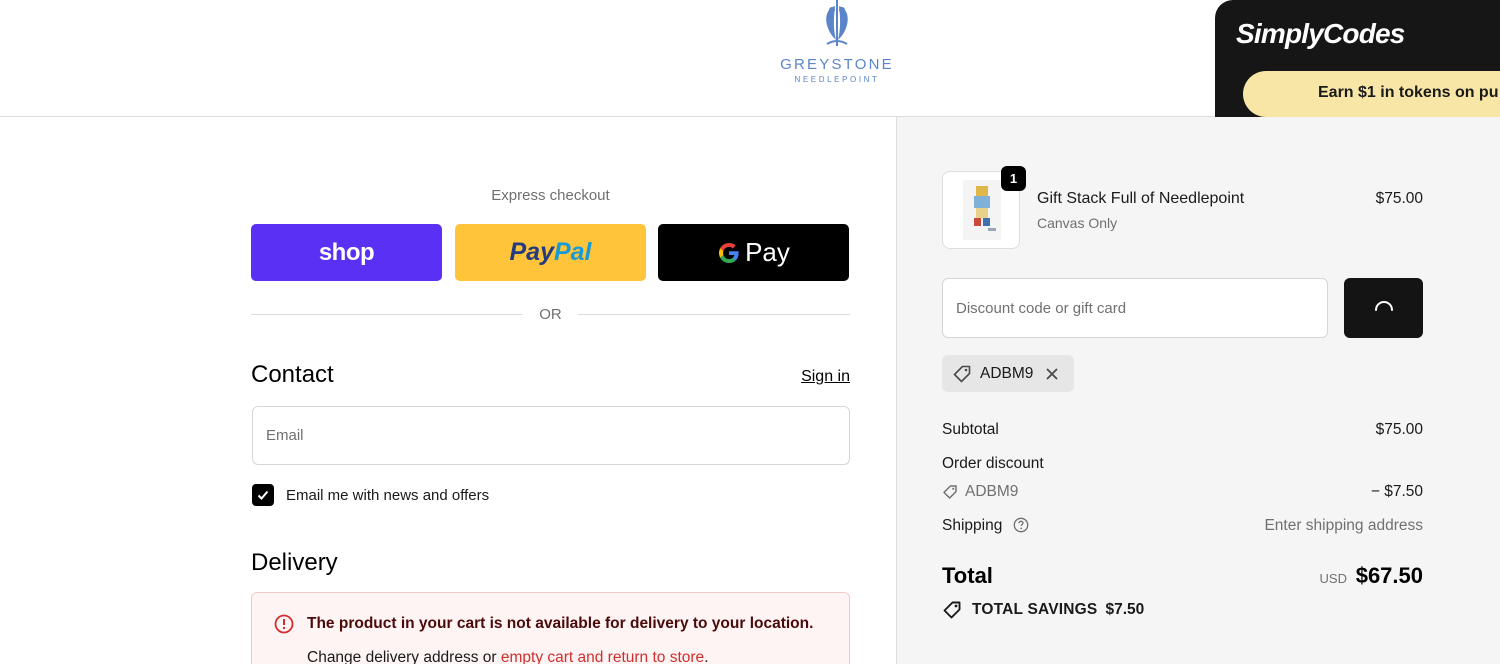  Describe the element at coordinates (815, 377) in the screenshot. I see `sign-in-link: Sign in` at that location.